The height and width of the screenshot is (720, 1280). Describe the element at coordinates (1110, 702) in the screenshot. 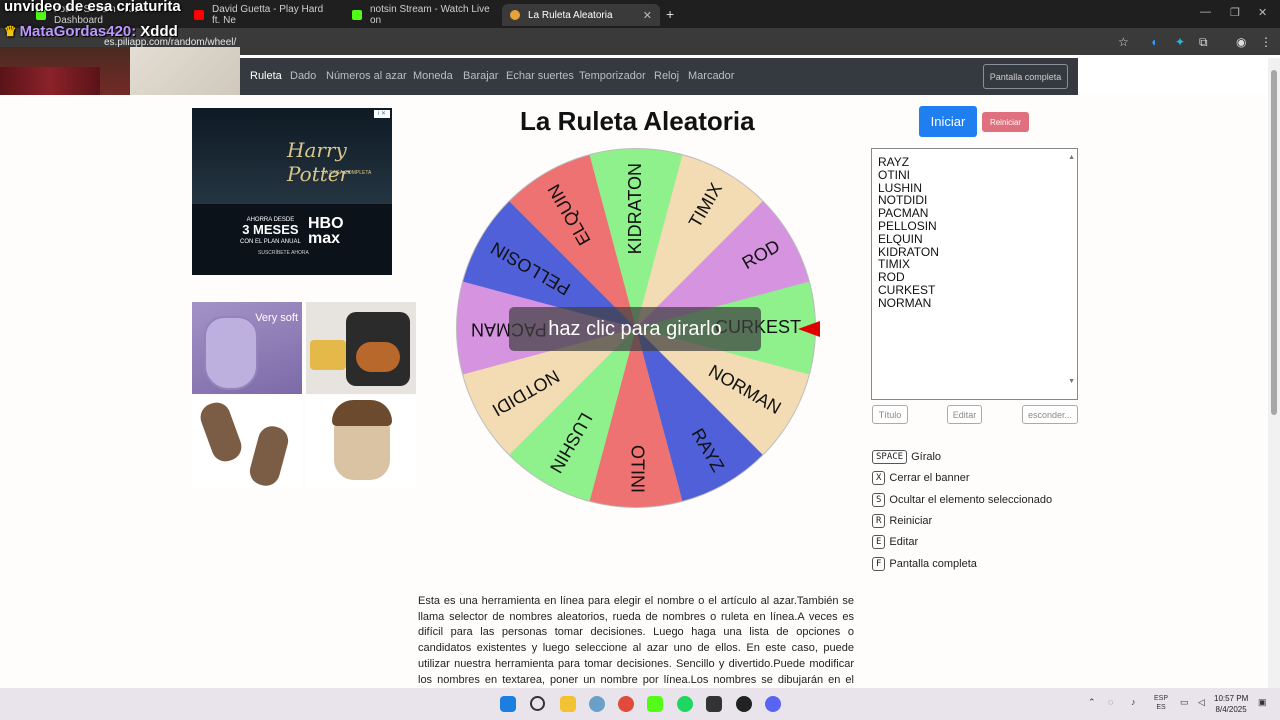

I see `tray-app-icon: ◌` at that location.